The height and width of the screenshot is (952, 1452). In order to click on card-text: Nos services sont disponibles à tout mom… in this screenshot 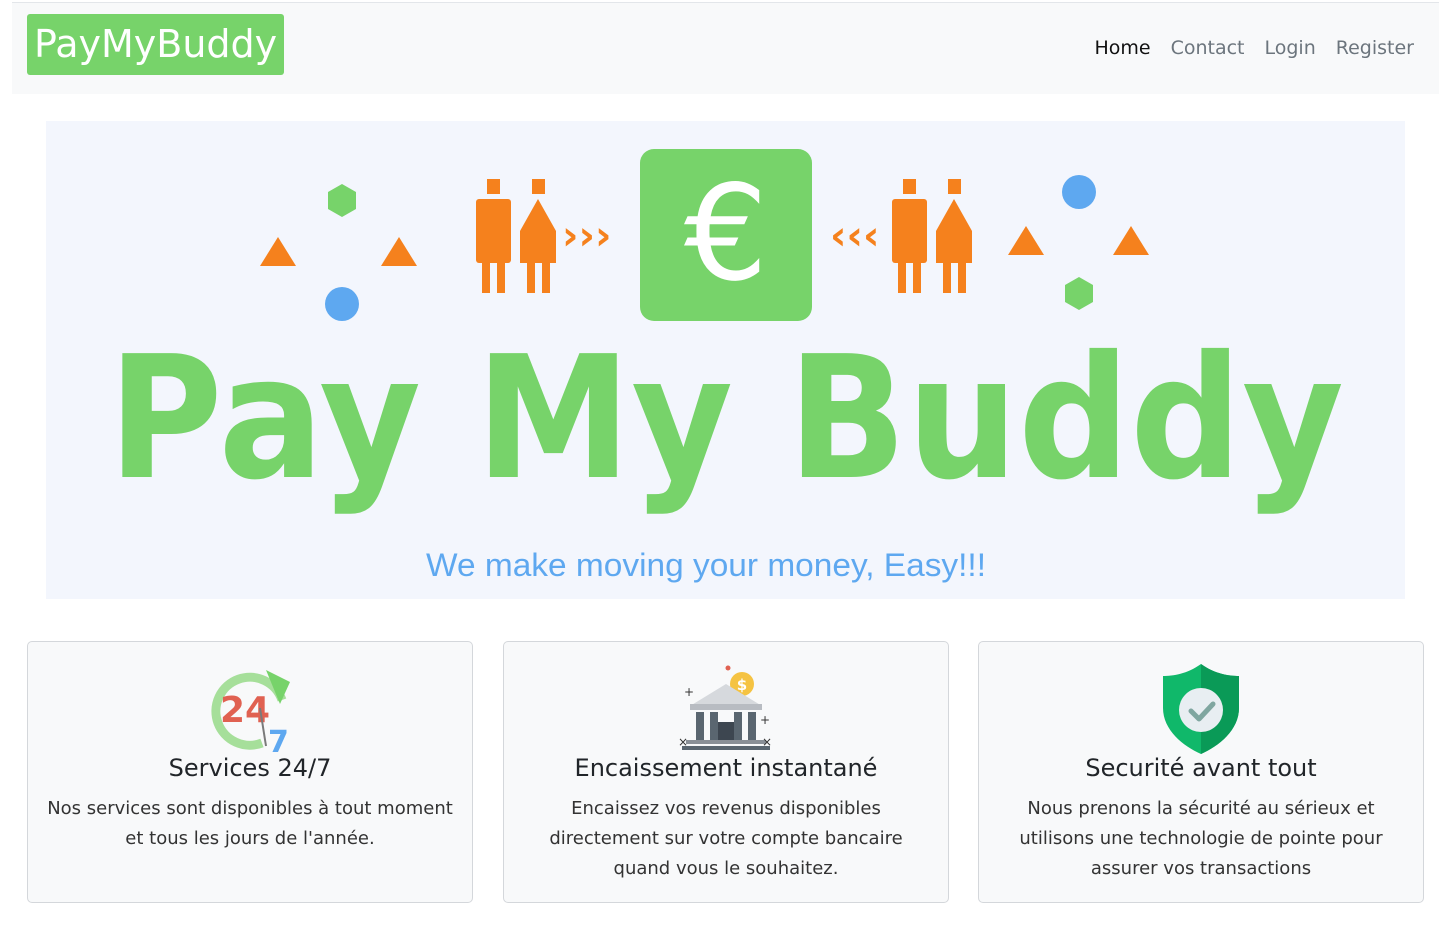, I will do `click(250, 823)`.